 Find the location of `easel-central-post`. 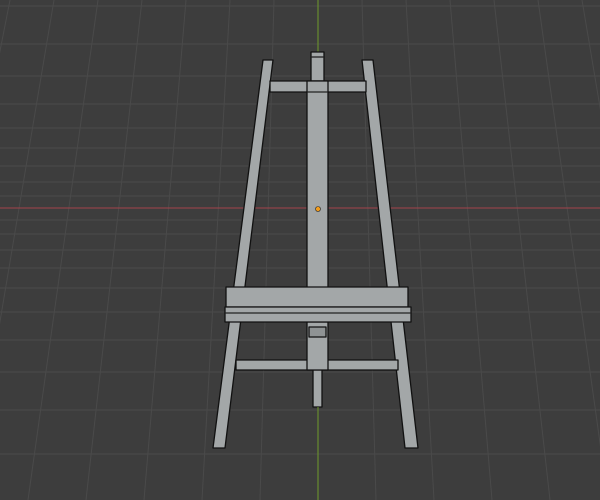

easel-central-post is located at coordinates (317, 184).